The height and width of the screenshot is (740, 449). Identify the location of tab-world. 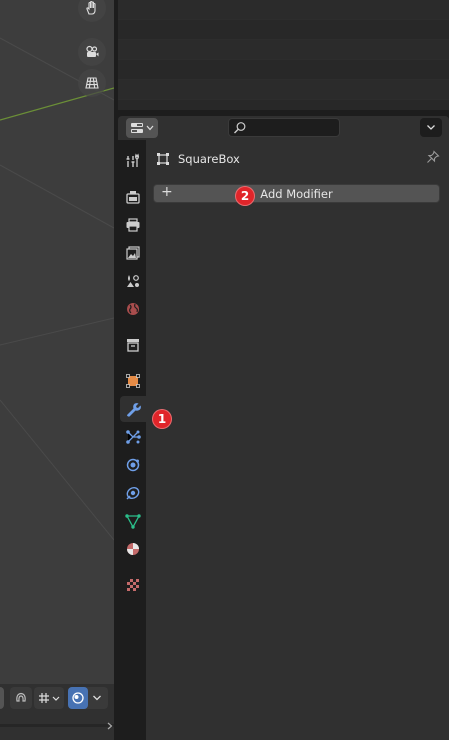
(133, 309).